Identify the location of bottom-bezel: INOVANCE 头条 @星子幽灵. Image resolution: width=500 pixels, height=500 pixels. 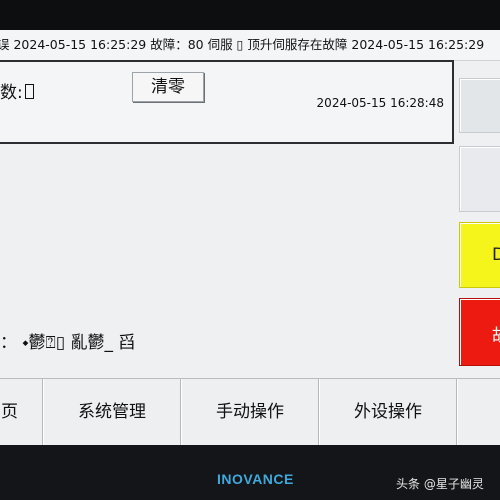
(250, 472).